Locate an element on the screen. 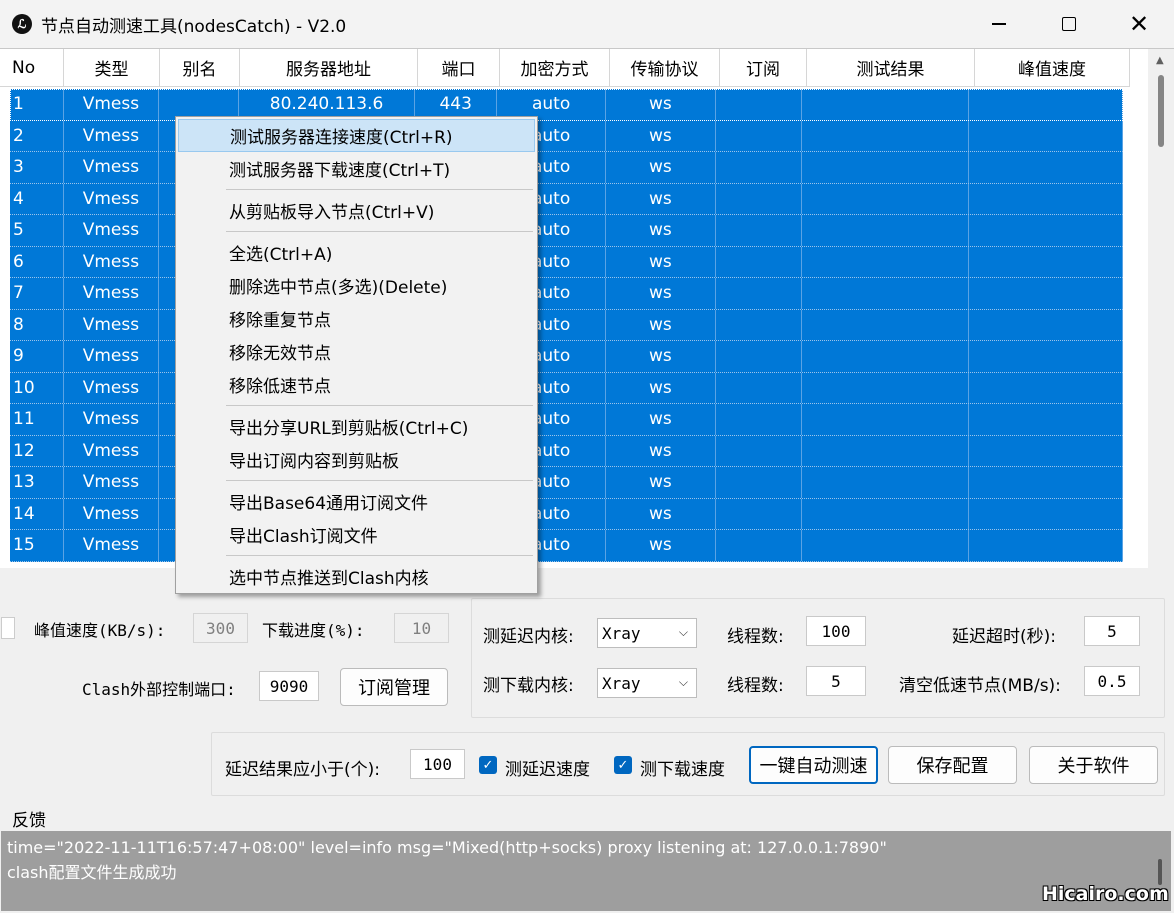  save-config-button: 保存配置 is located at coordinates (952, 765).